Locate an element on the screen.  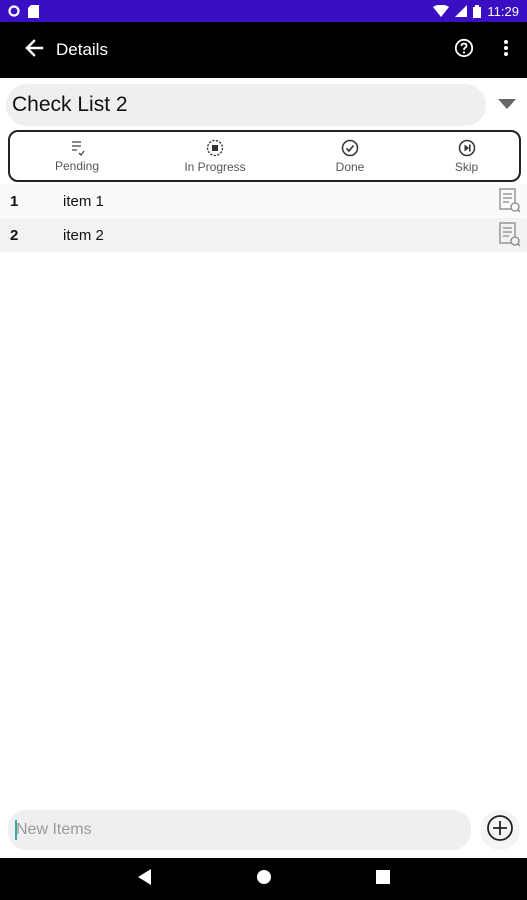
nav-home-icon is located at coordinates (264, 879).